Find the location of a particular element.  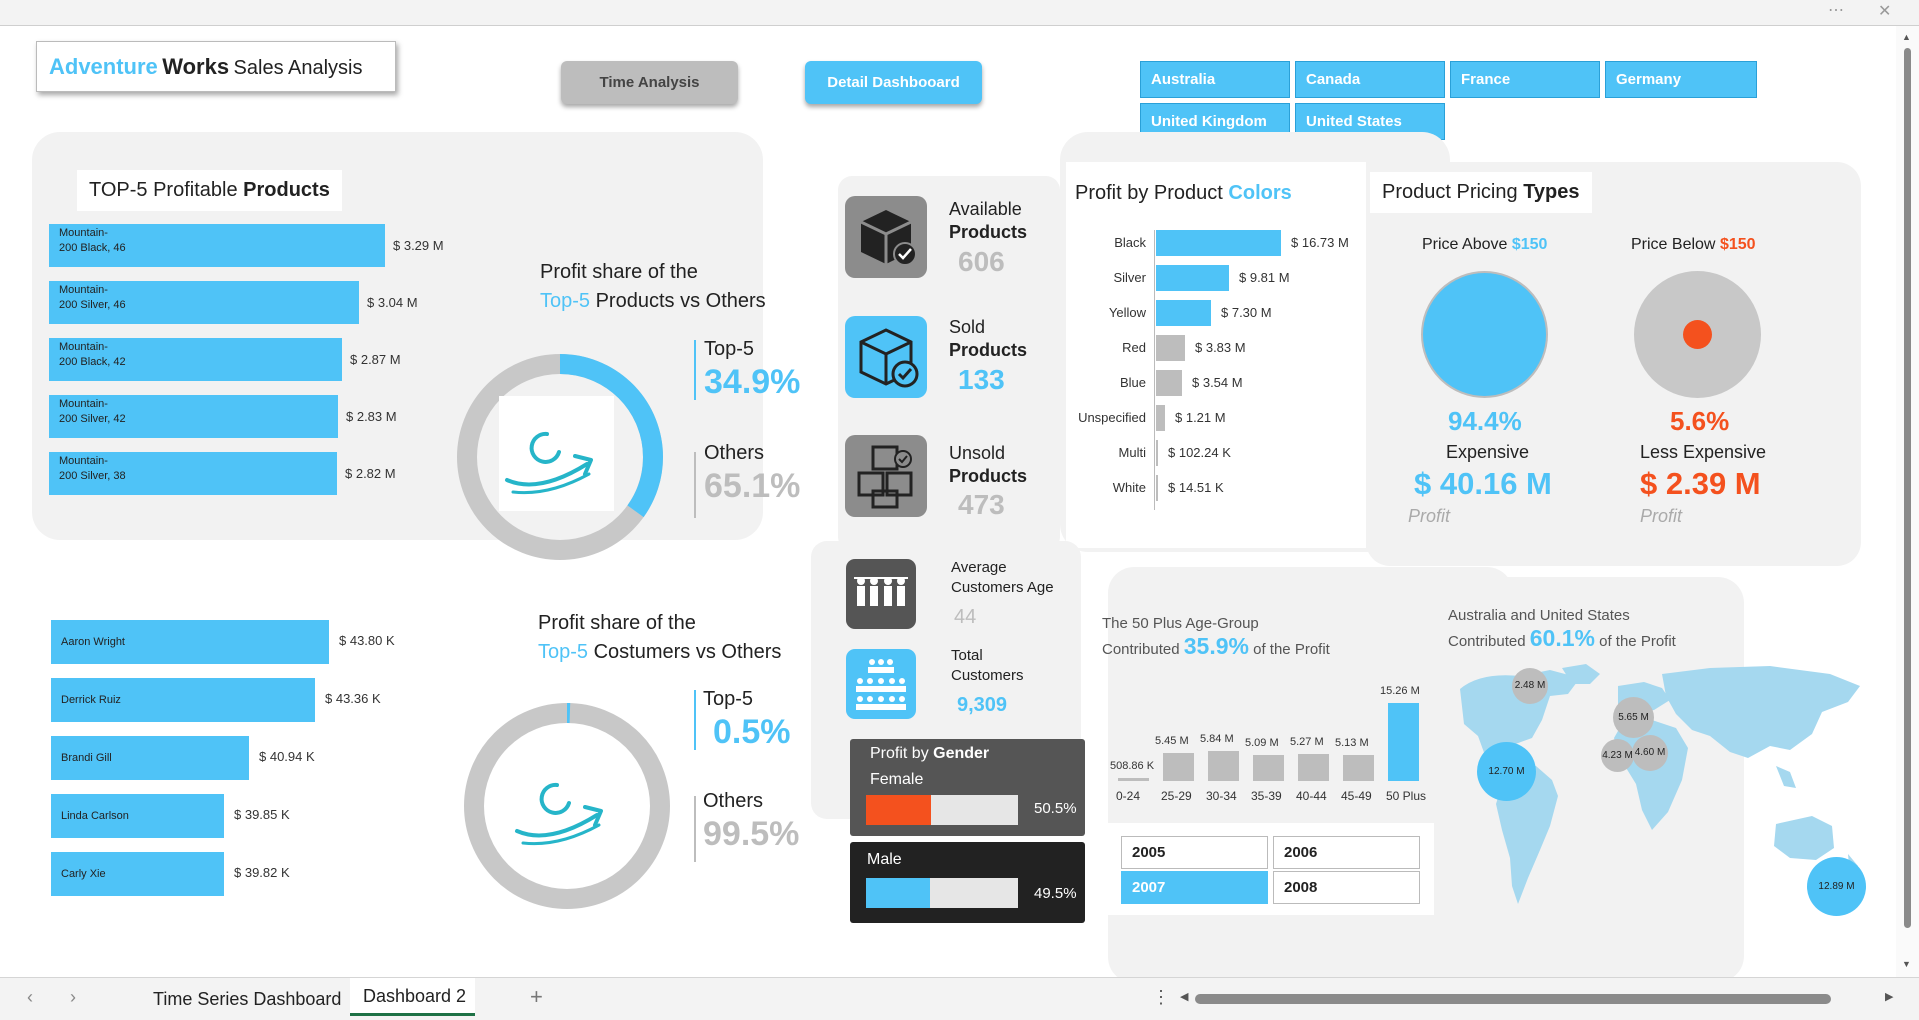

product-bar-value: $ 2.87 M is located at coordinates (375, 359).